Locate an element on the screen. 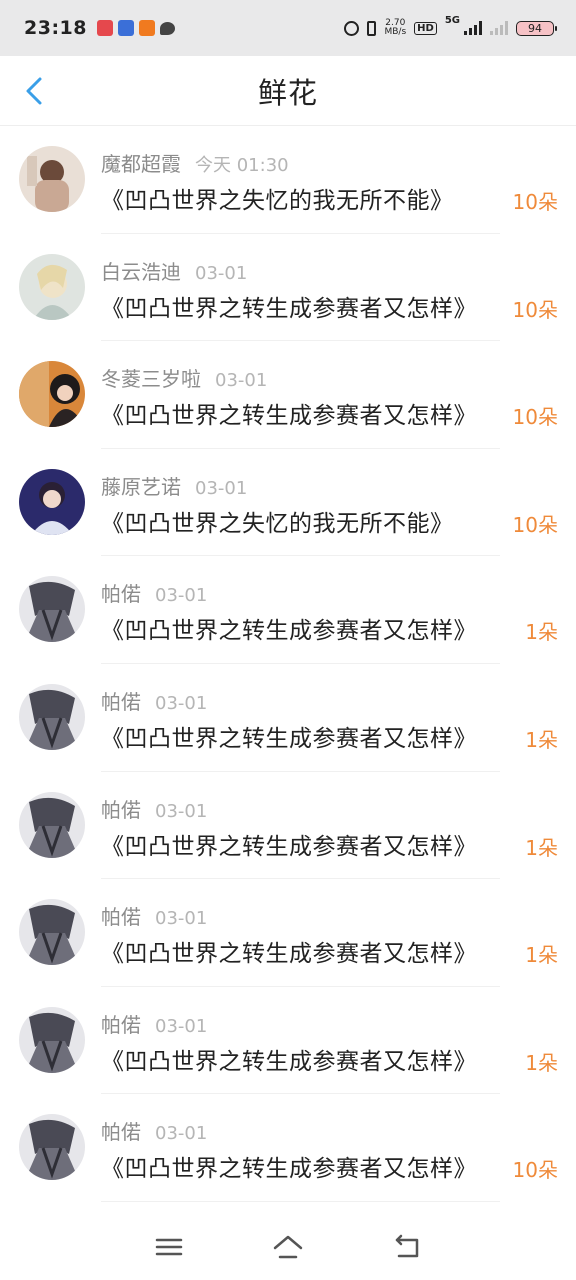 The width and height of the screenshot is (576, 1280). list-item: 冬菱三岁啦 03-01 《凹凸世界之转生成参赛者又怎样》 10朵 is located at coordinates (288, 395).